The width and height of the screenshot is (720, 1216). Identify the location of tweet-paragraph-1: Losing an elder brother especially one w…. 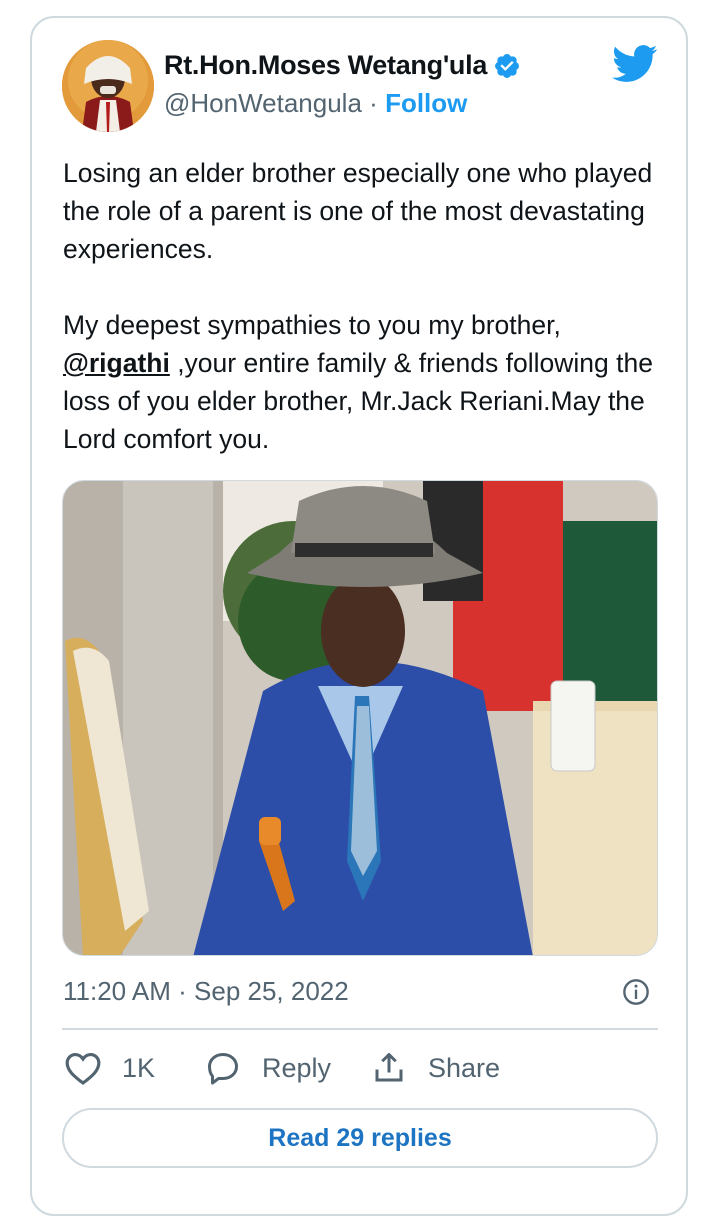
(358, 211).